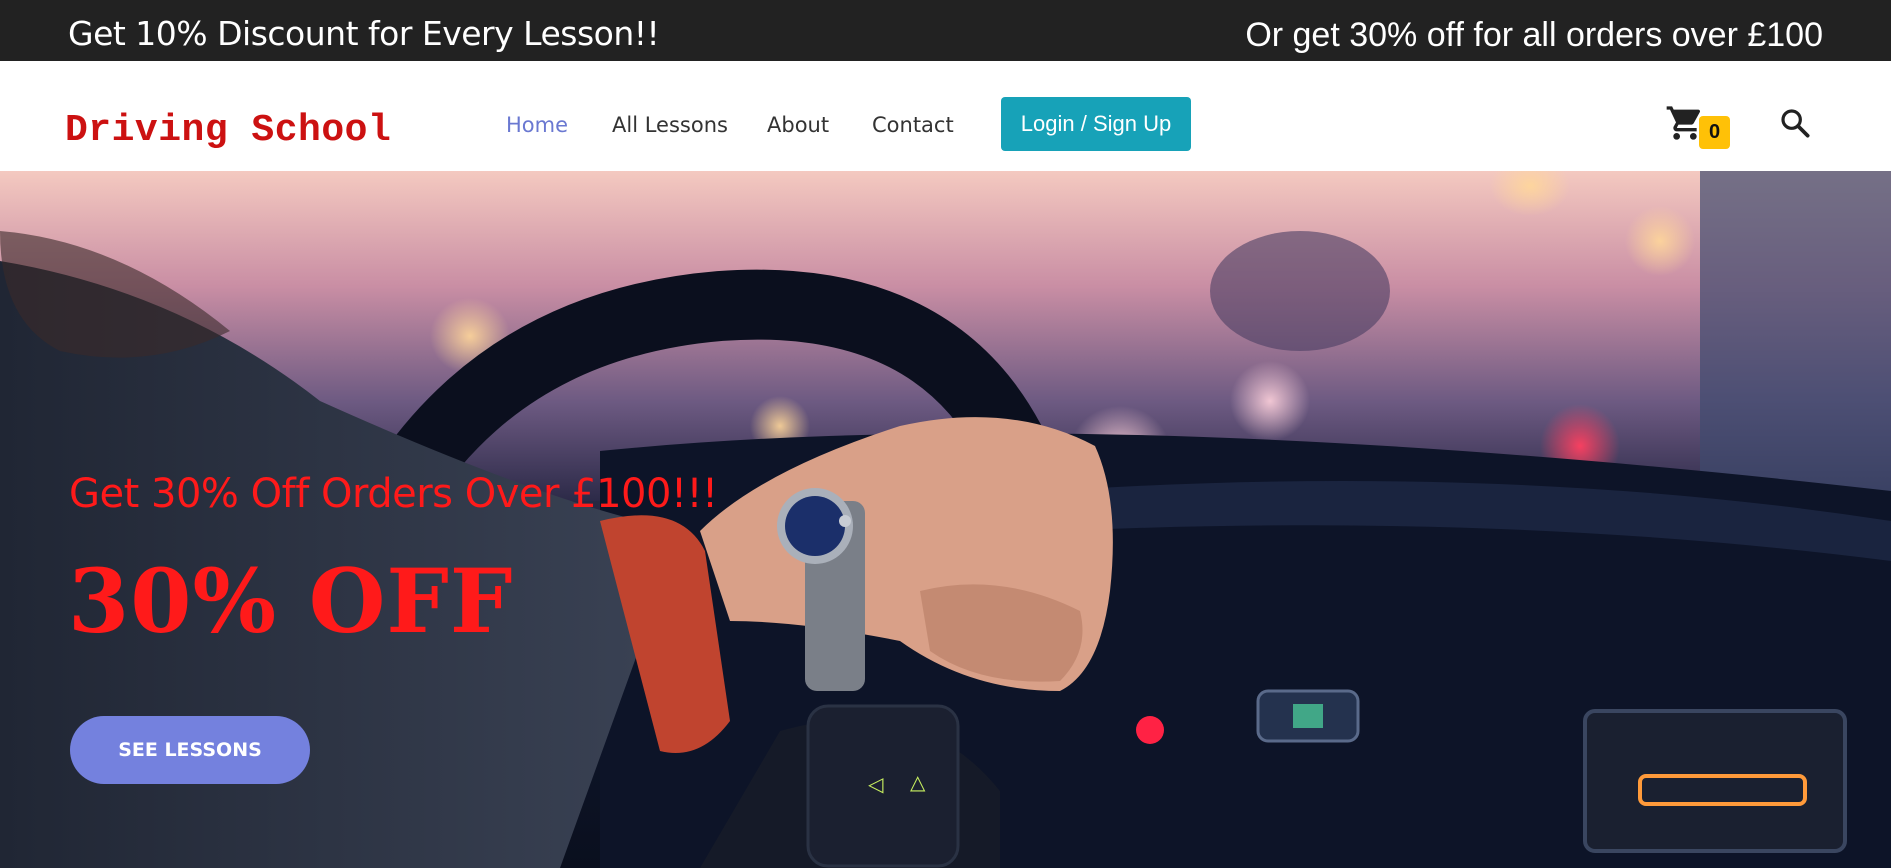 The width and height of the screenshot is (1891, 868). Describe the element at coordinates (364, 33) in the screenshot. I see `promo-left-text: Get 10% Discount for Every Lesson!!` at that location.